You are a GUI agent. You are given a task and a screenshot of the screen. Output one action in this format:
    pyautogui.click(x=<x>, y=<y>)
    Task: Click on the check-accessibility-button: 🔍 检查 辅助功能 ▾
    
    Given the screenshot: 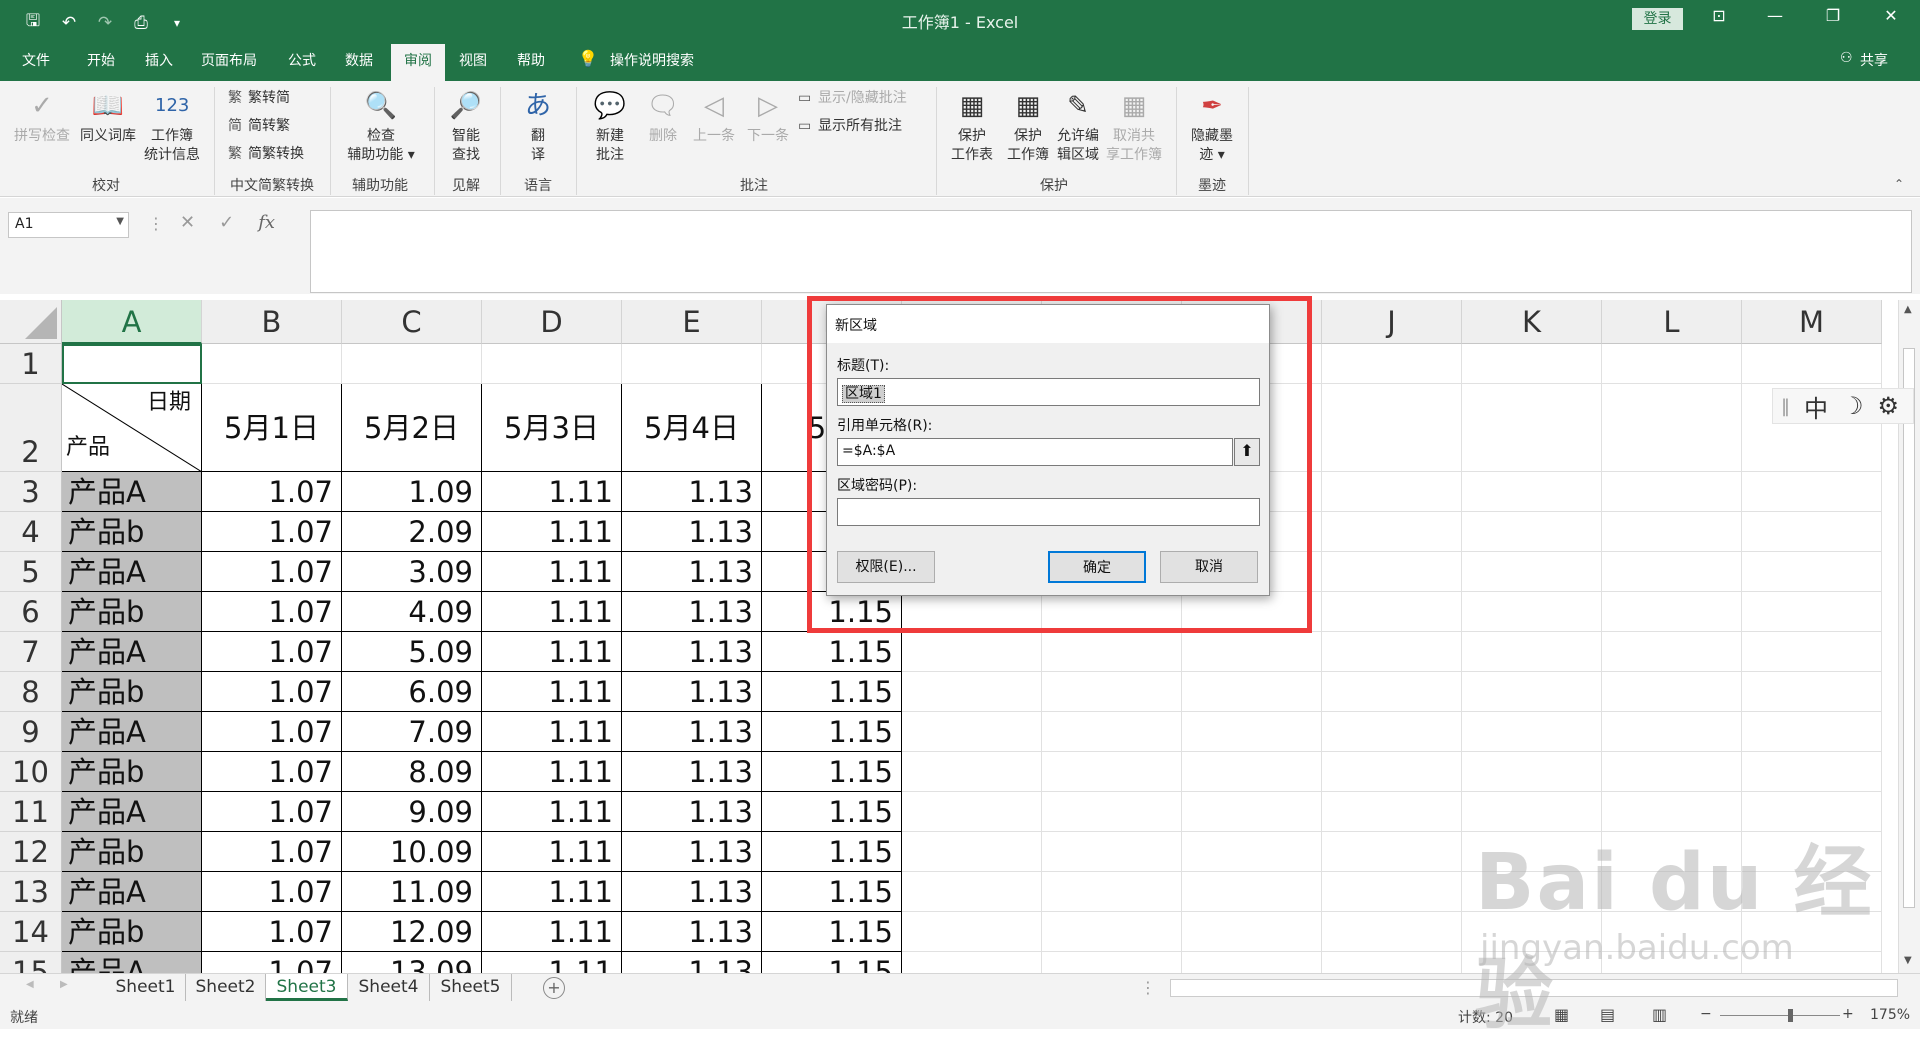 What is the action you would take?
    pyautogui.click(x=381, y=127)
    